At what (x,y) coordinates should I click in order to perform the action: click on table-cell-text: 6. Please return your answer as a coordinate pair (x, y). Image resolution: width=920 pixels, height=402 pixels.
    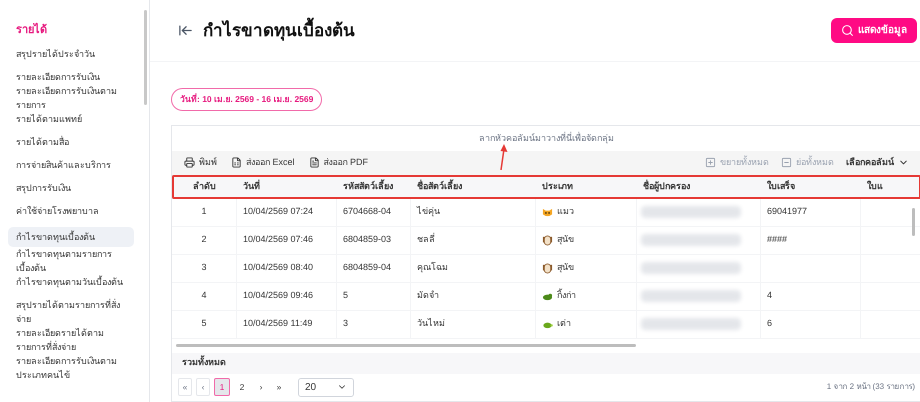
    Looking at the image, I should click on (769, 323).